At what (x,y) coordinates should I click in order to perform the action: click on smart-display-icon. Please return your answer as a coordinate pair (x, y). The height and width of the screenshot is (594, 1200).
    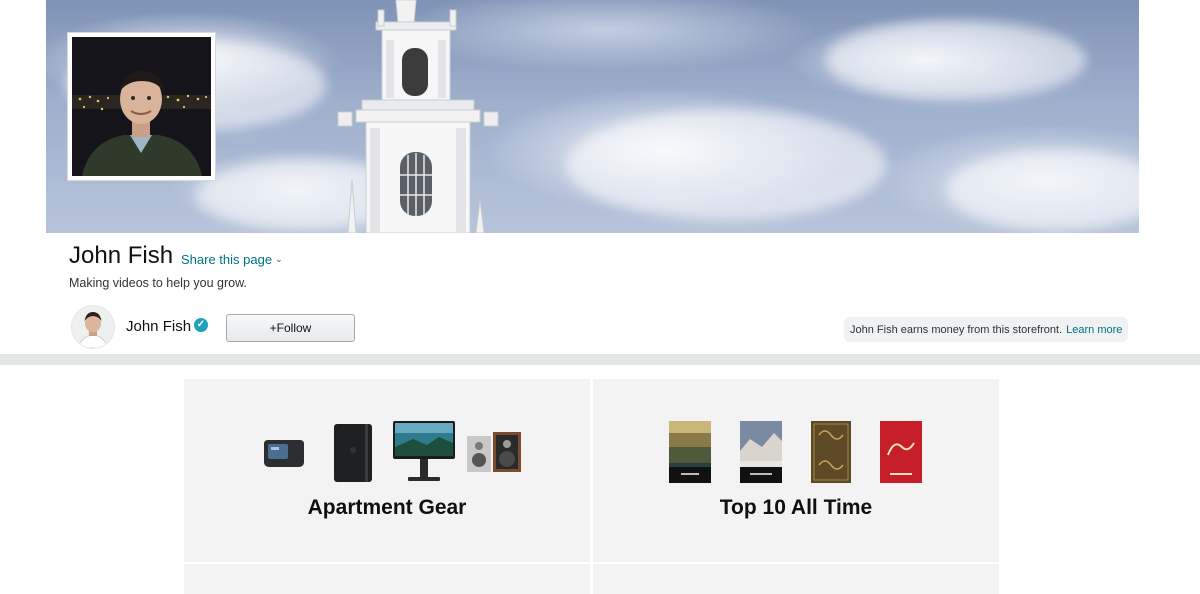
    Looking at the image, I should click on (284, 453).